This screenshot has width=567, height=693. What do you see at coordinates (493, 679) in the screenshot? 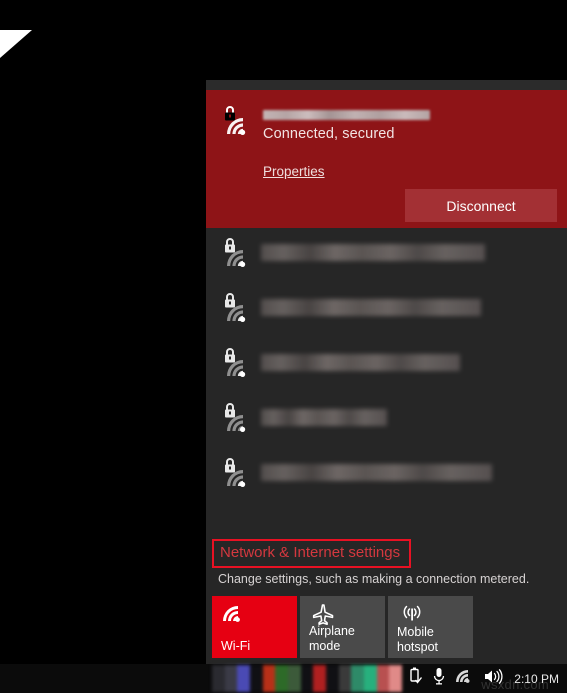
I see `volume-icon` at bounding box center [493, 679].